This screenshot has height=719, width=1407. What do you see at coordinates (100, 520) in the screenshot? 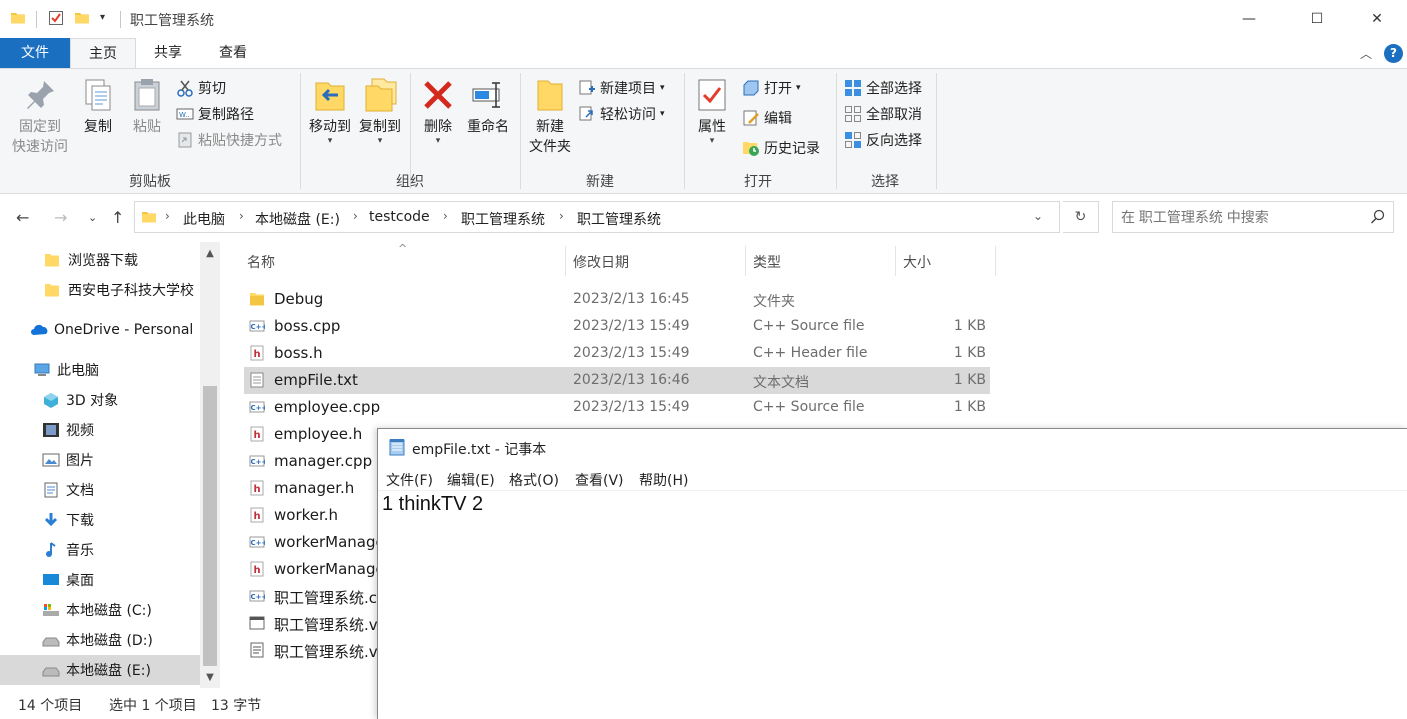
I see `nav-item-downloads: 下载` at bounding box center [100, 520].